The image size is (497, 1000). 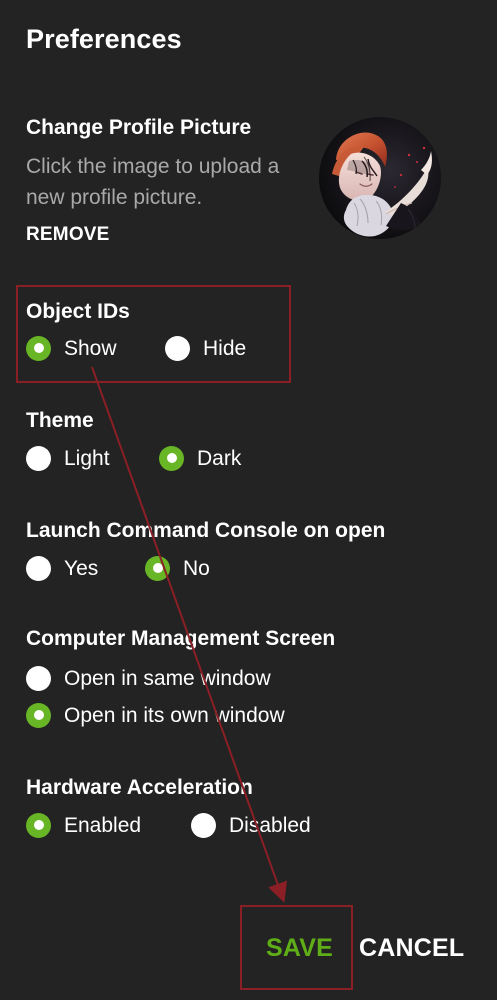 I want to click on launch-console-yes-option: Yes, so click(x=62, y=568).